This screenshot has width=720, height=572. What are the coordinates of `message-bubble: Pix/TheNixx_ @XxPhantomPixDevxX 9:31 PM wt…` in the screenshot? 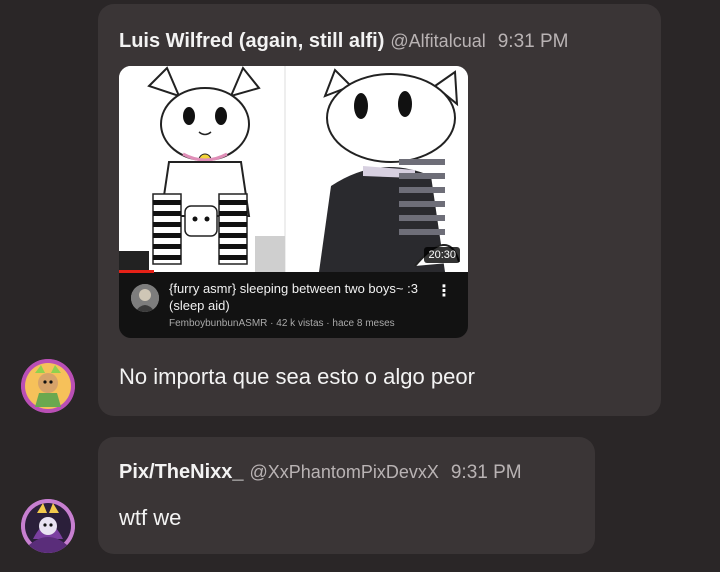 It's located at (346, 495).